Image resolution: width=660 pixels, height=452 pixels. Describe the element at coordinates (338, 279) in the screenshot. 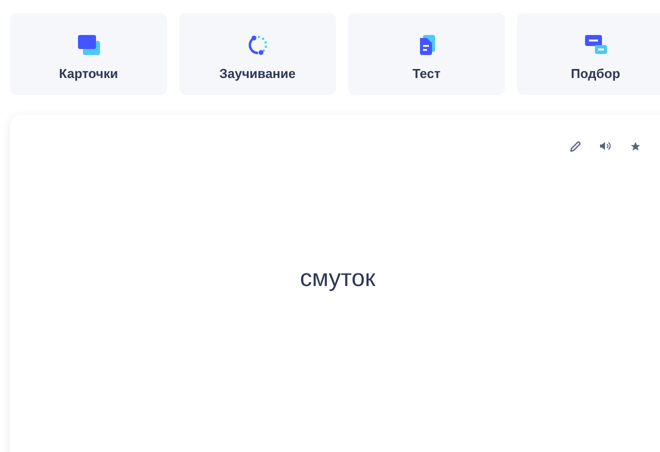

I see `card-term: смуток` at that location.